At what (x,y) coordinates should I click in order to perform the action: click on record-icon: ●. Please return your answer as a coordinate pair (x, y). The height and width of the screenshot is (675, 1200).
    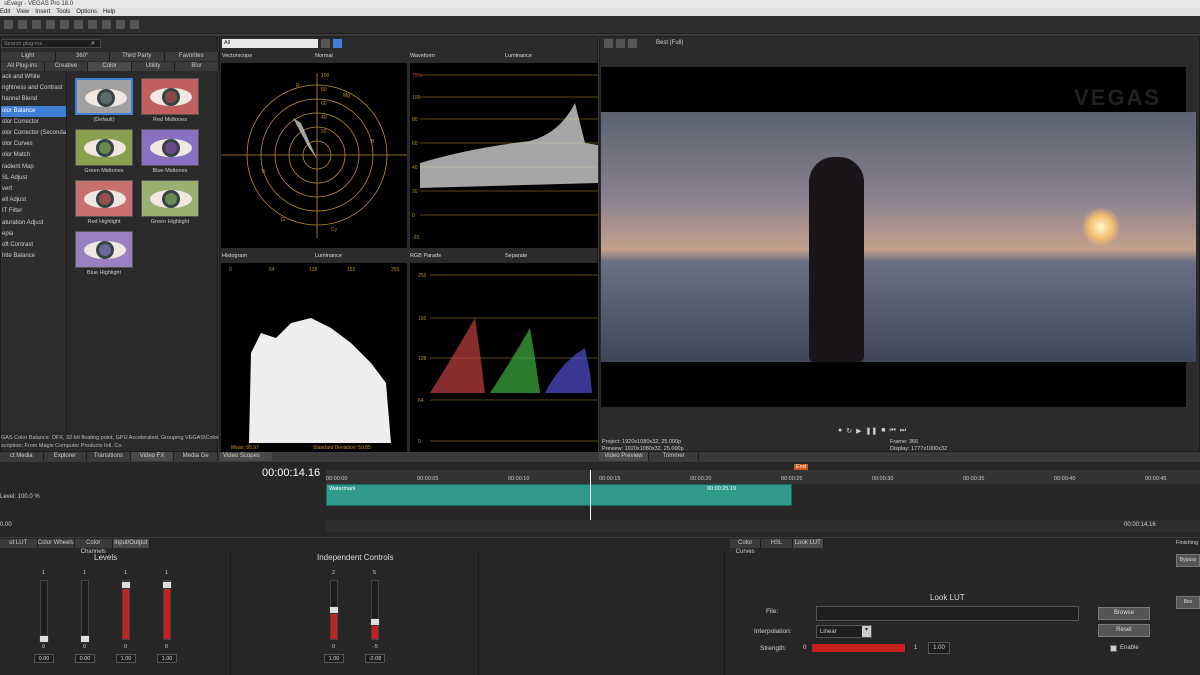
    Looking at the image, I should click on (840, 431).